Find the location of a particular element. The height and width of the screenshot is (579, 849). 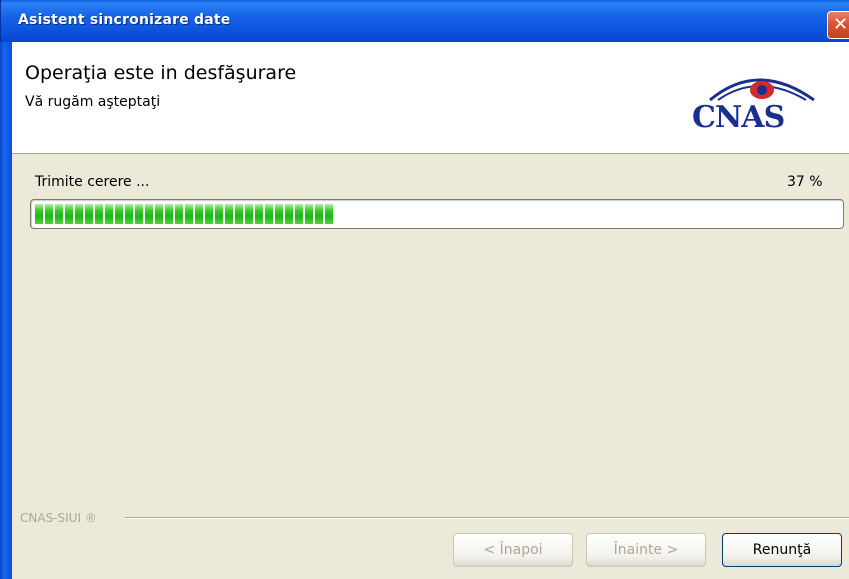

cancel-button: Renunţă is located at coordinates (782, 550).